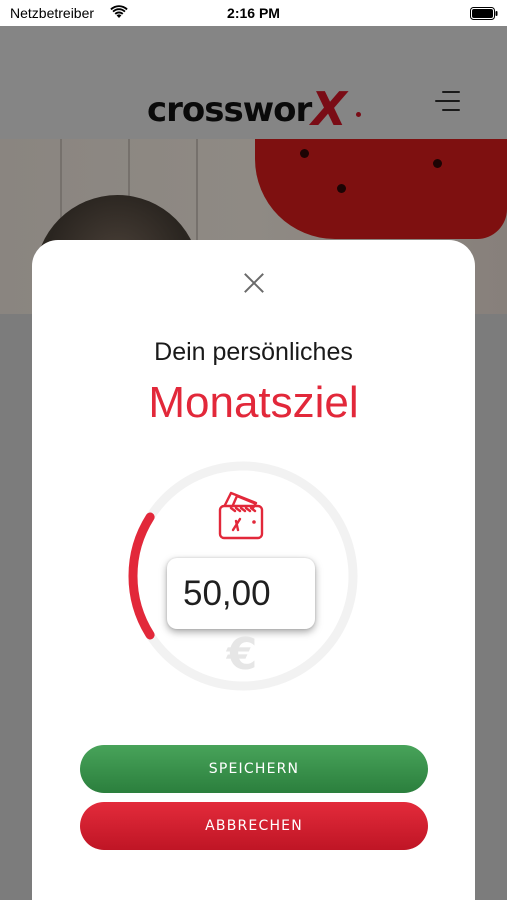 The image size is (507, 900). Describe the element at coordinates (242, 654) in the screenshot. I see `euro-icon: €` at that location.